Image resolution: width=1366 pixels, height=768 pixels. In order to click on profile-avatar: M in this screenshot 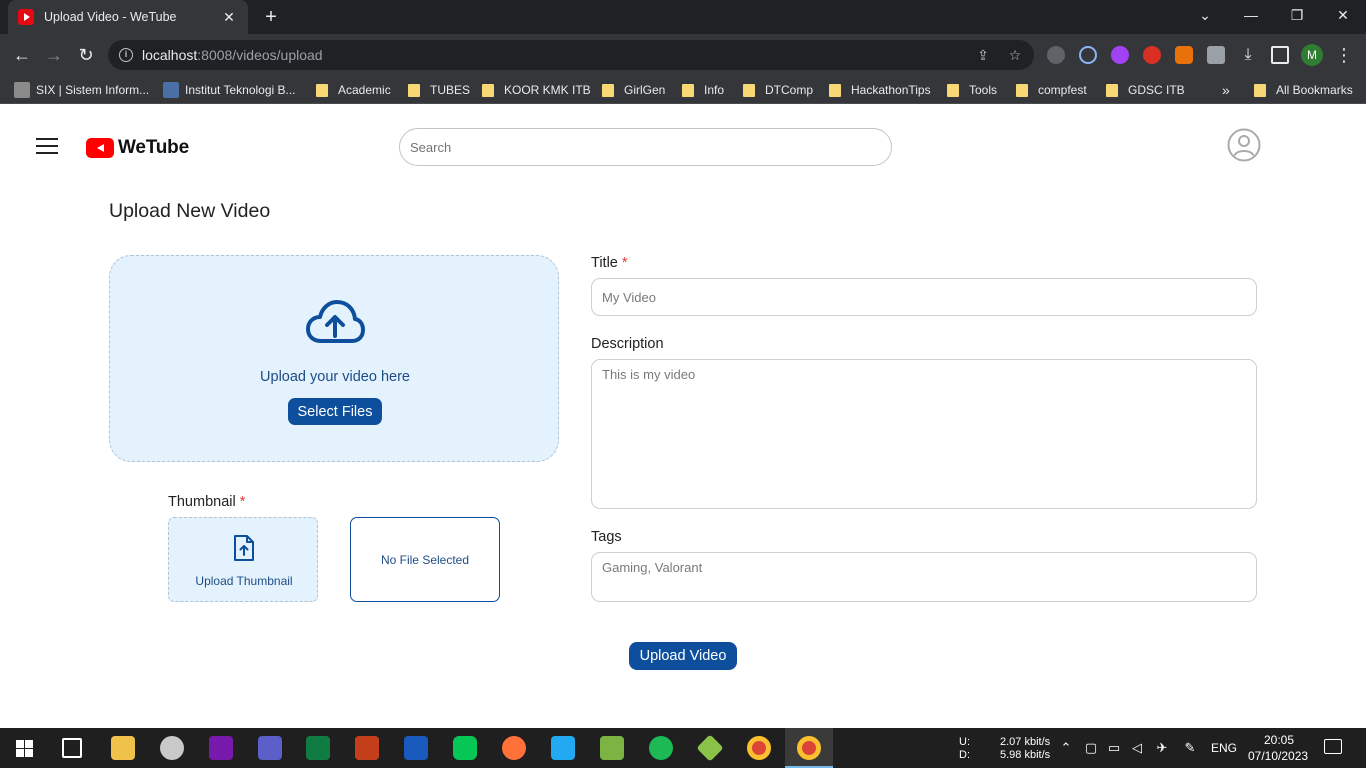, I will do `click(1312, 55)`.